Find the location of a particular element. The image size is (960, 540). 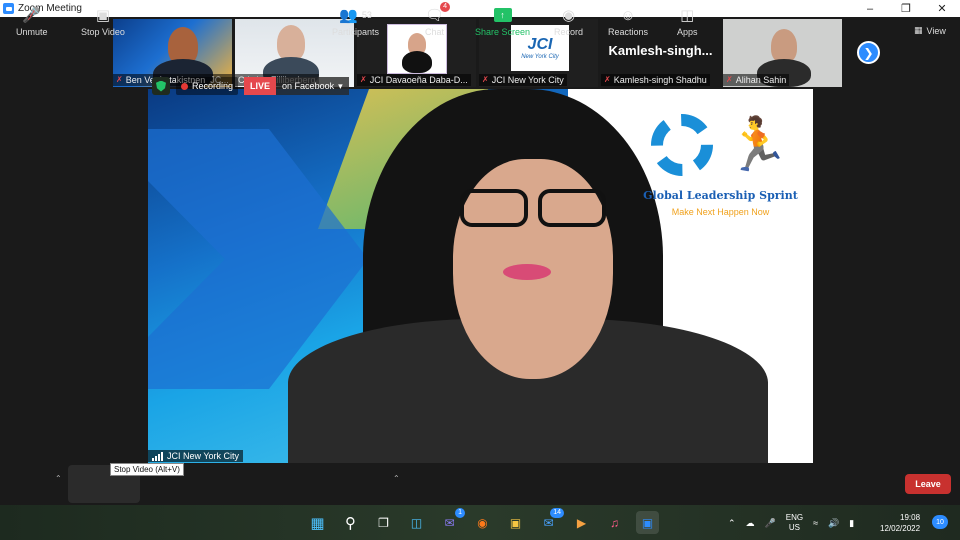

record-icon: ◉ is located at coordinates (568, 15).